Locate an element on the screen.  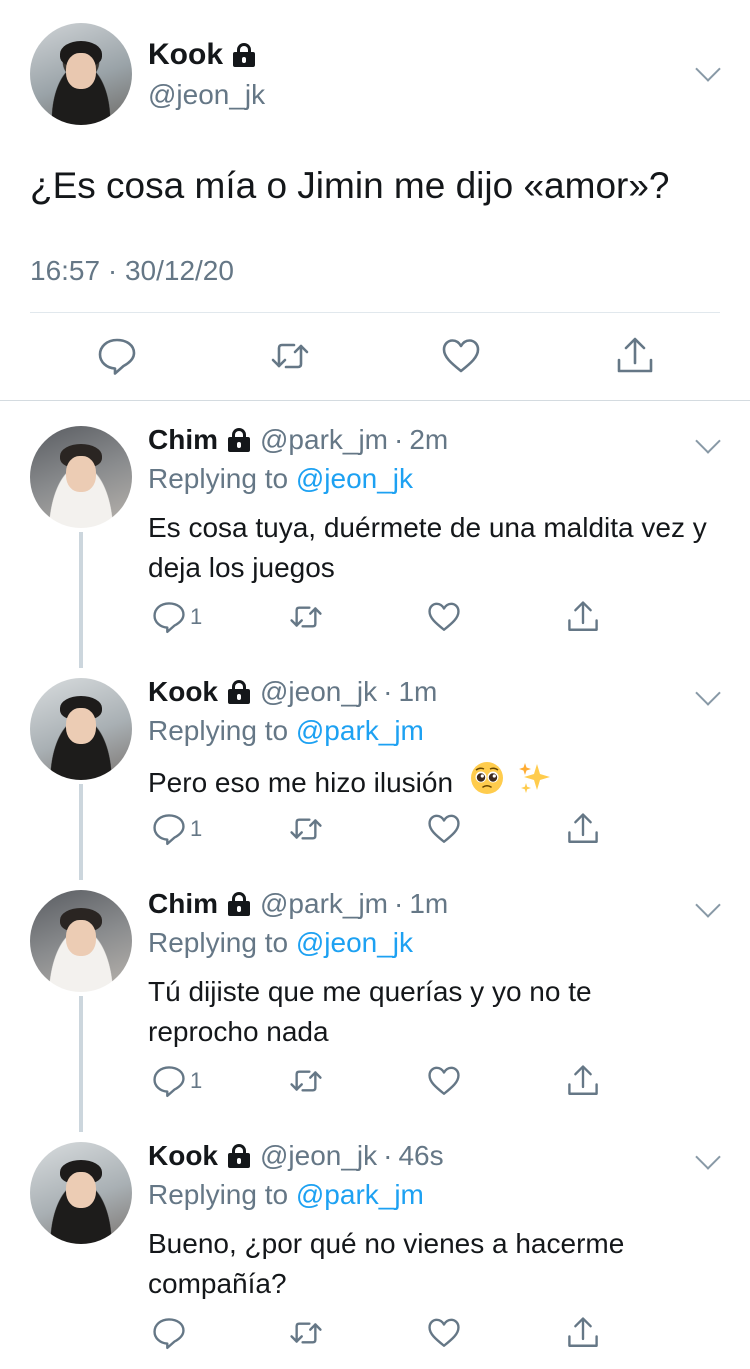
author-row: Chim @park_jm · 1m is located at coordinates (298, 904).